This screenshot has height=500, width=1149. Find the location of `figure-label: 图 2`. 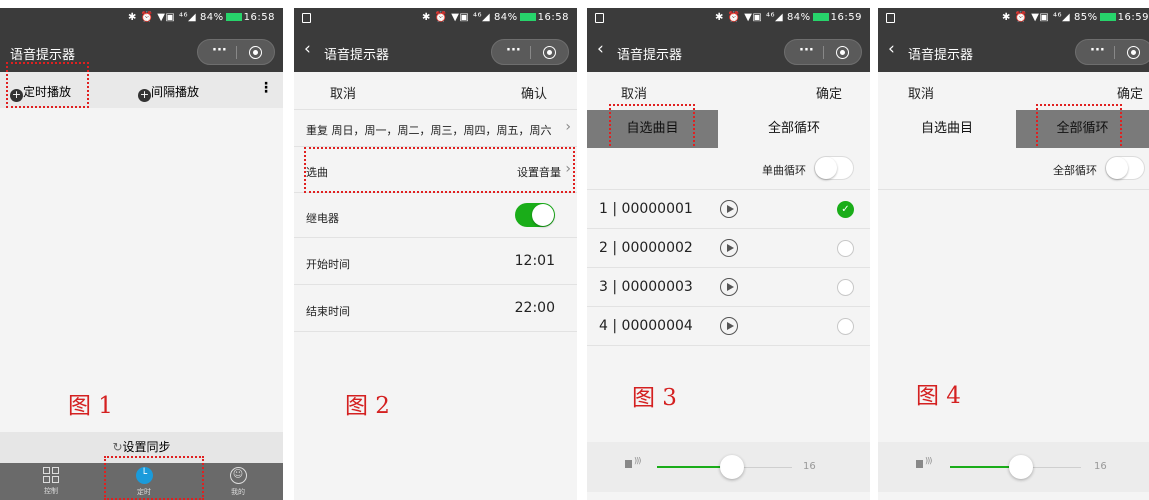

figure-label: 图 2 is located at coordinates (367, 406).